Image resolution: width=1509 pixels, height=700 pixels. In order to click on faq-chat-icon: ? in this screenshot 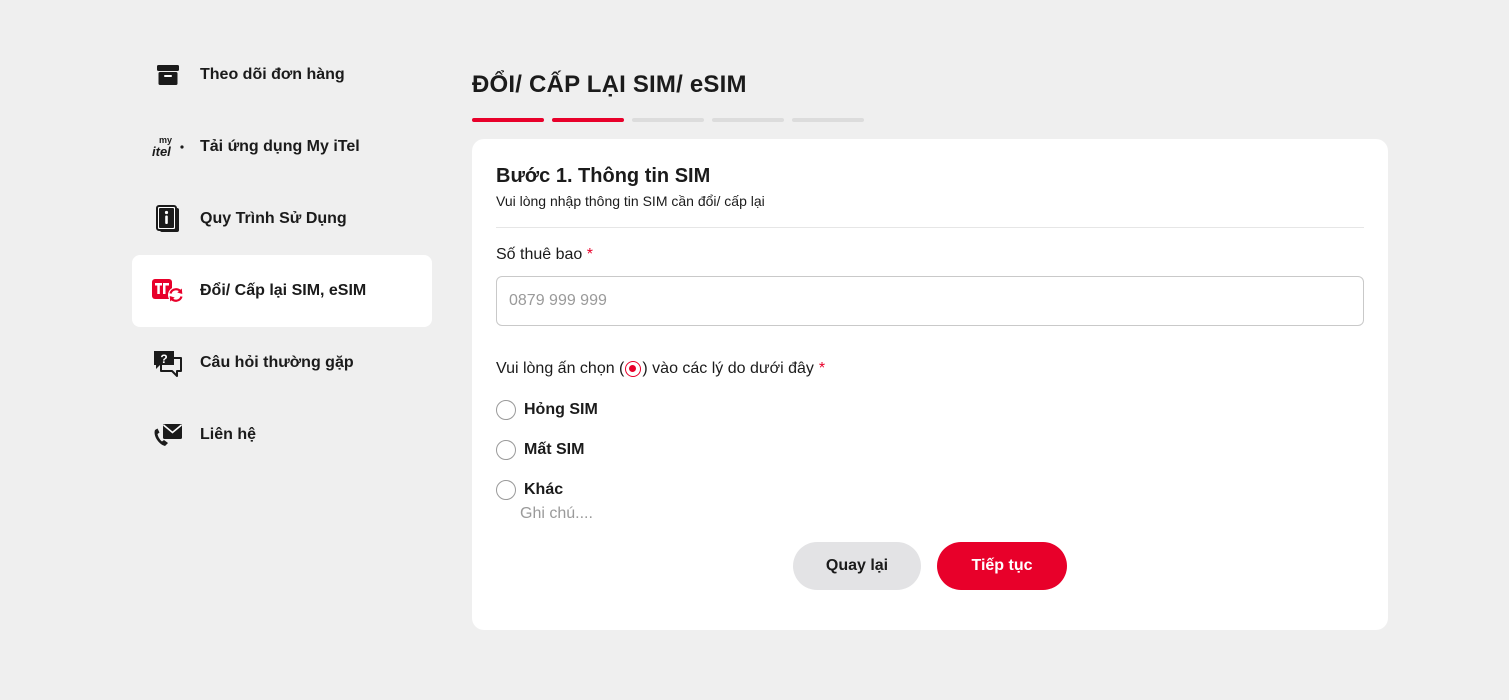, I will do `click(168, 363)`.